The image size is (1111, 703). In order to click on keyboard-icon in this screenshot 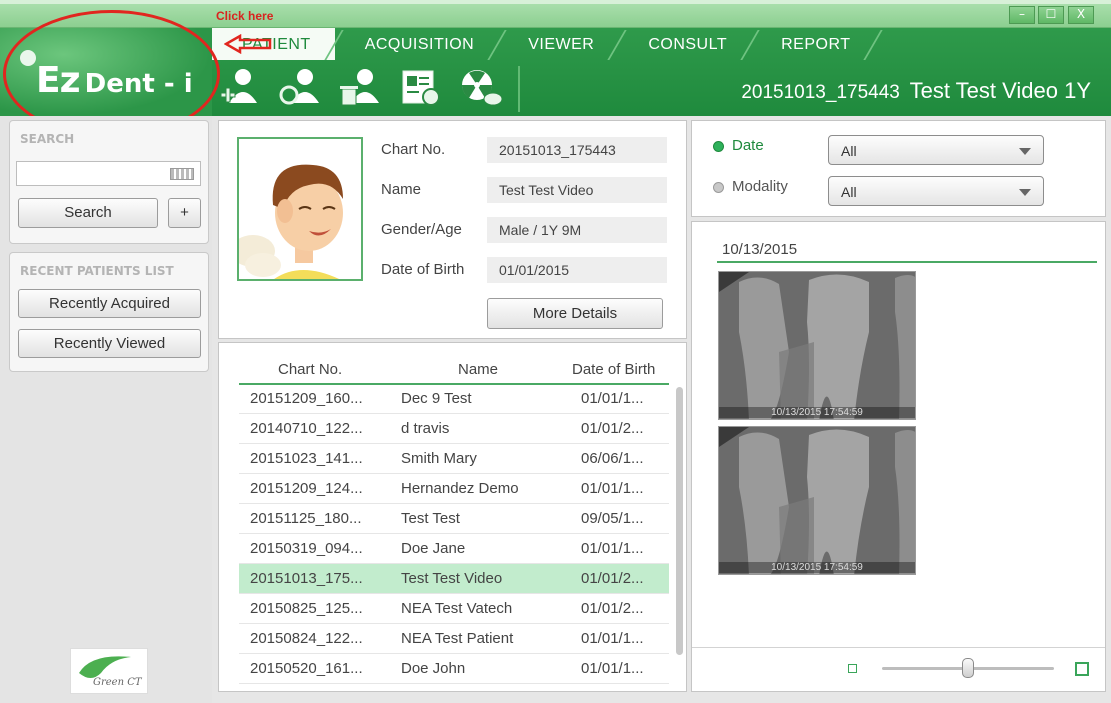, I will do `click(182, 174)`.